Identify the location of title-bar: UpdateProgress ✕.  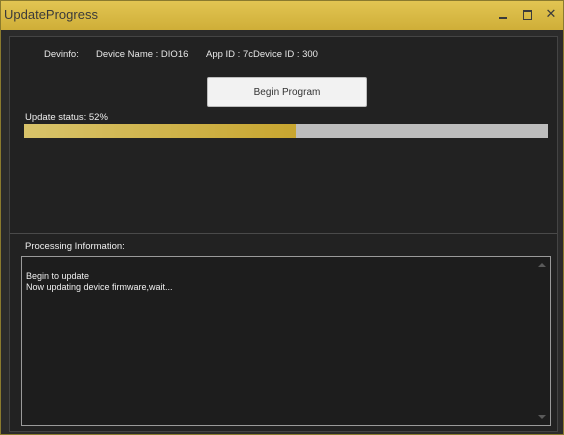
(282, 15).